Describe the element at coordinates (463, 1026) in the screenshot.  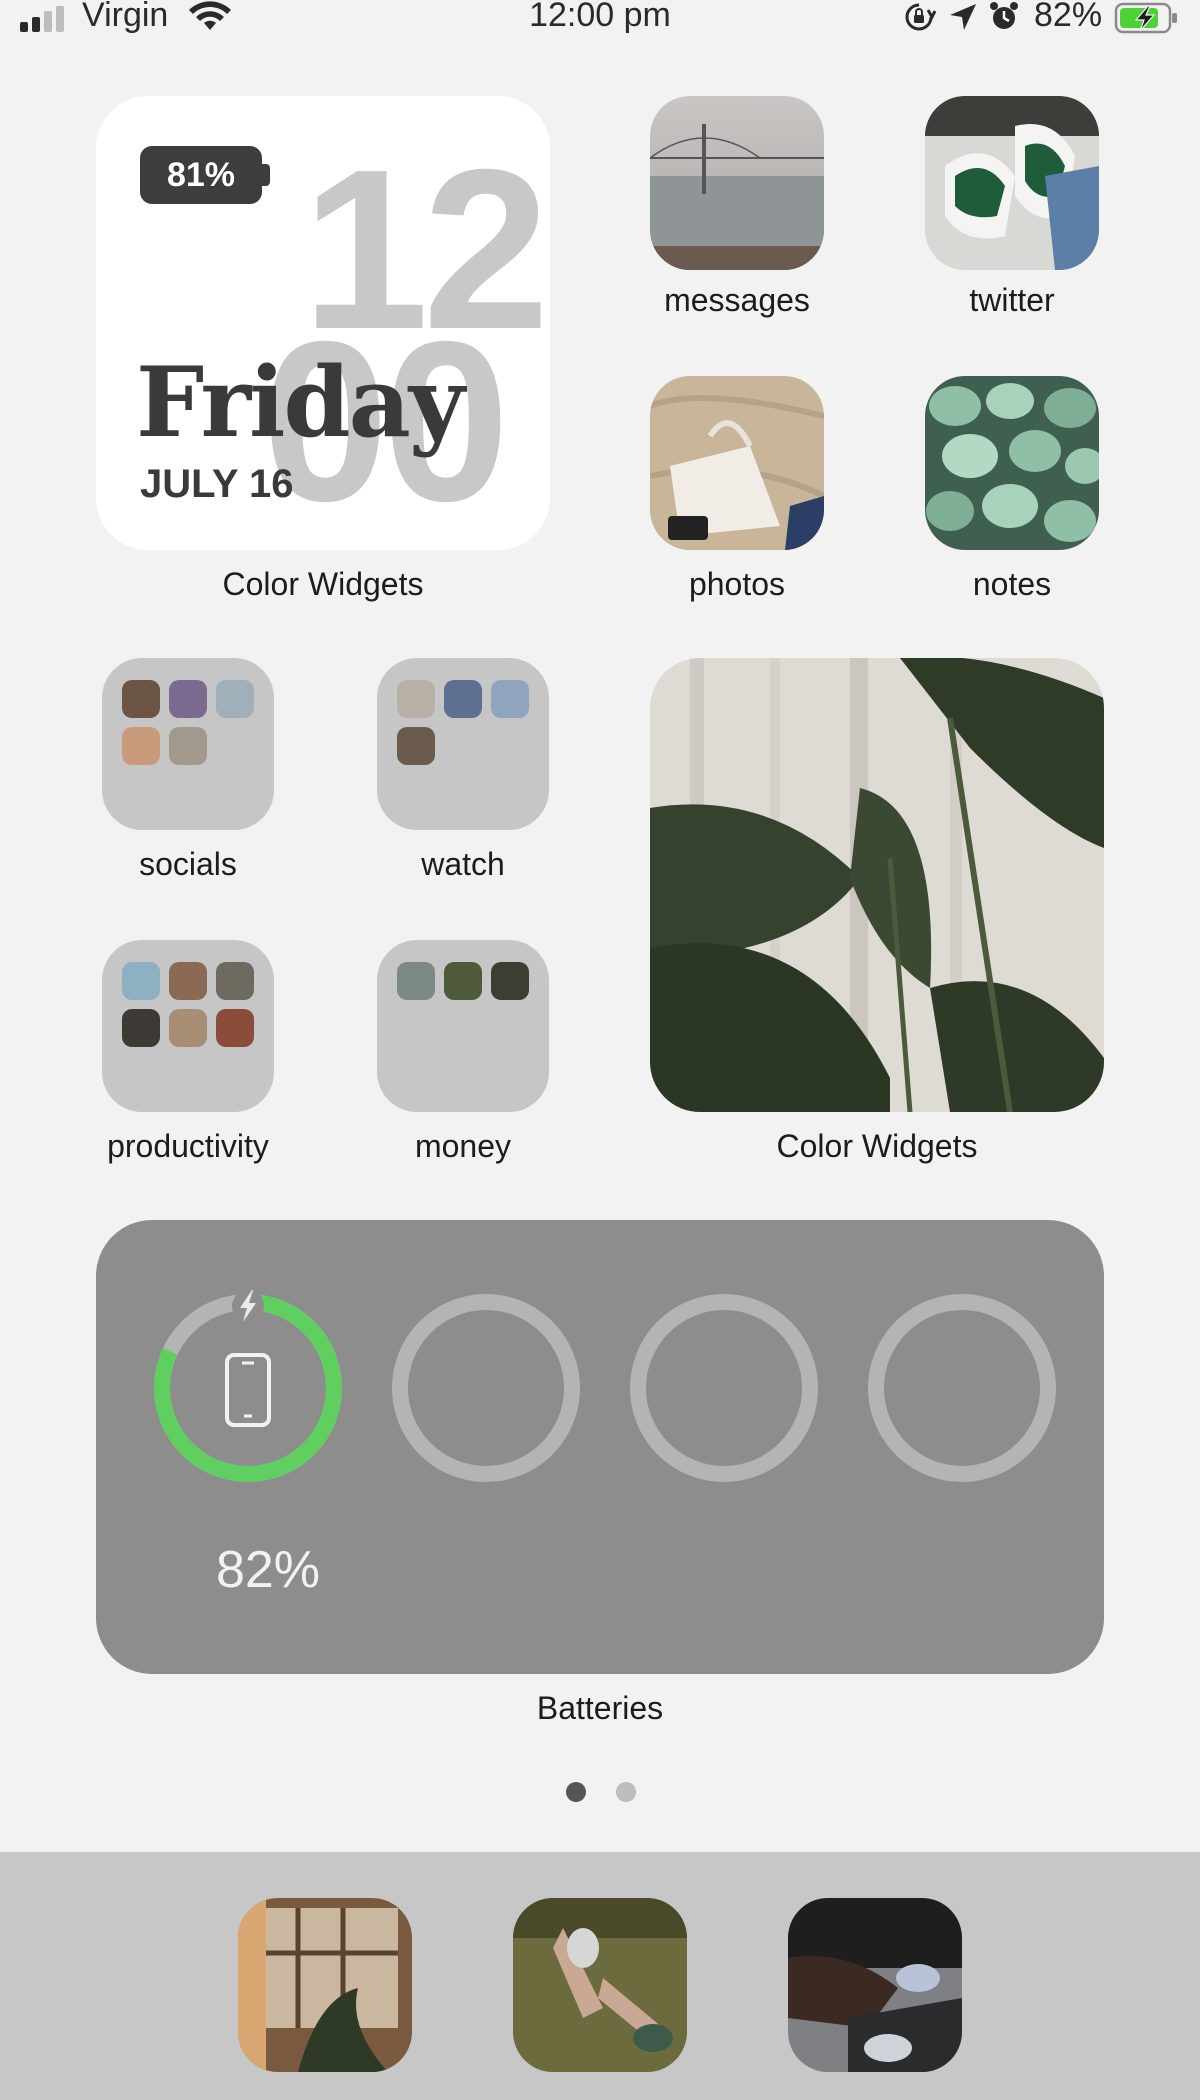
I see `money-folder` at that location.